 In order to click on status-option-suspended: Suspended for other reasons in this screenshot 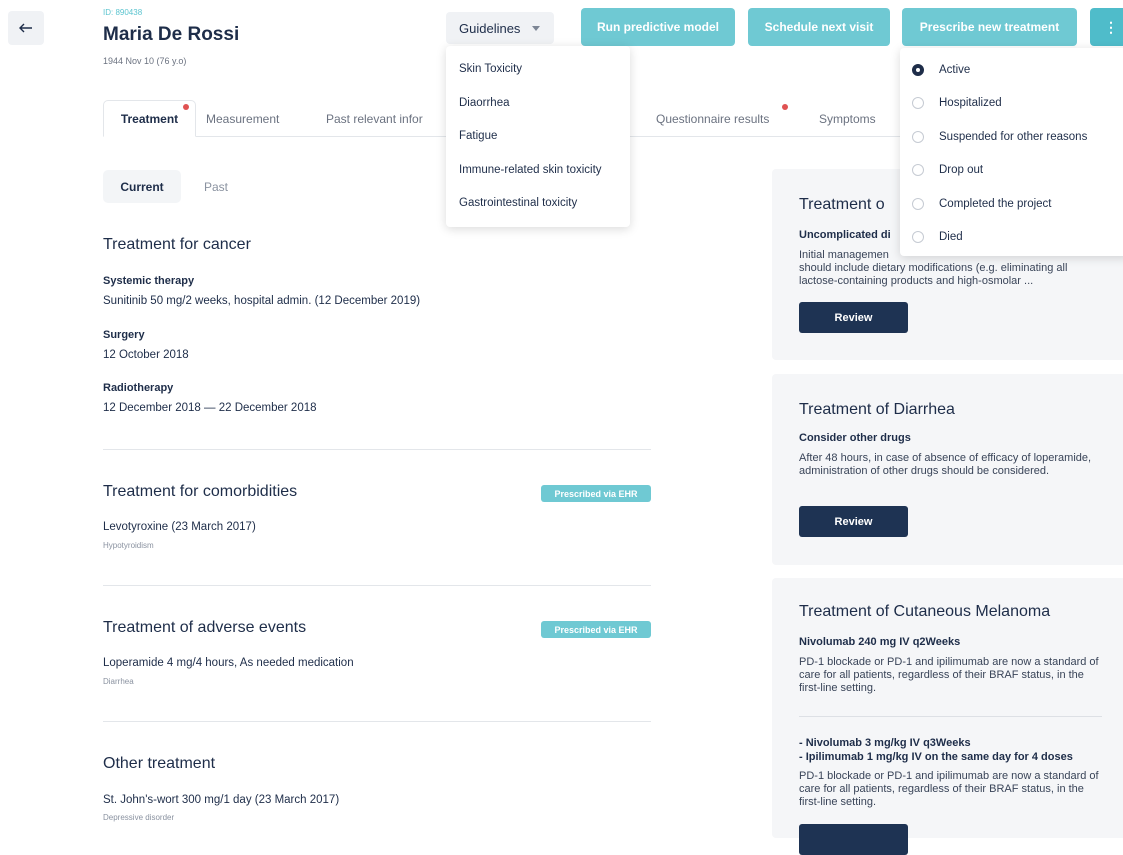, I will do `click(999, 137)`.